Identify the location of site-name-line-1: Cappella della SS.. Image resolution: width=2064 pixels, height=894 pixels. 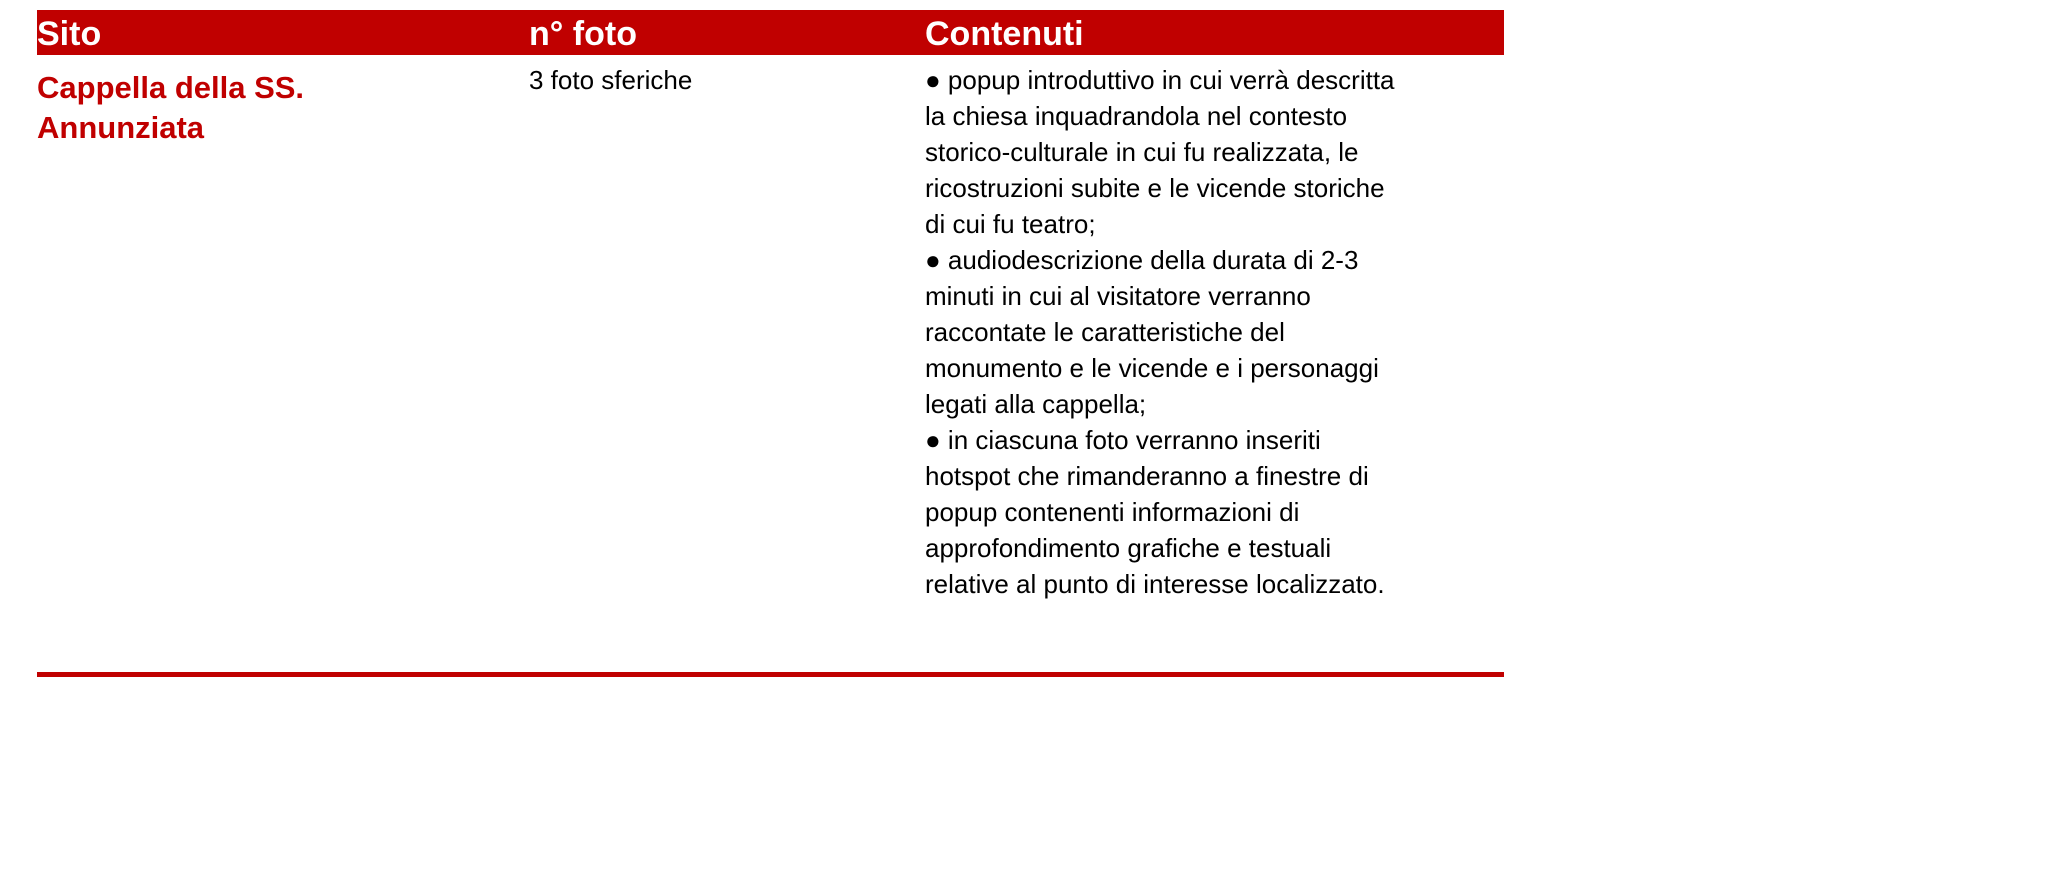
(171, 87).